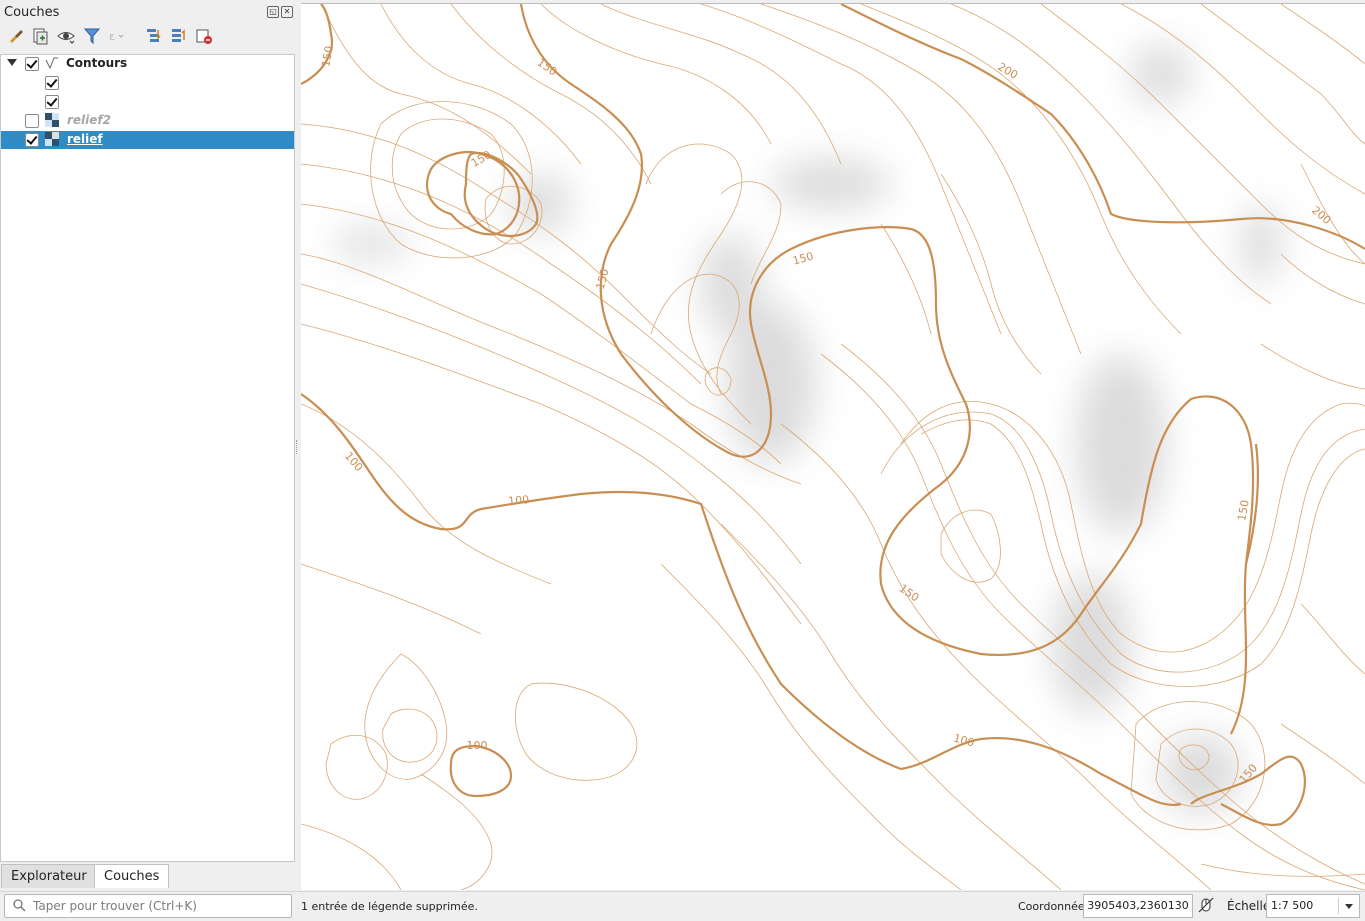 The width and height of the screenshot is (1365, 921). Describe the element at coordinates (273, 12) in the screenshot. I see `float-panel-icon: ◱` at that location.